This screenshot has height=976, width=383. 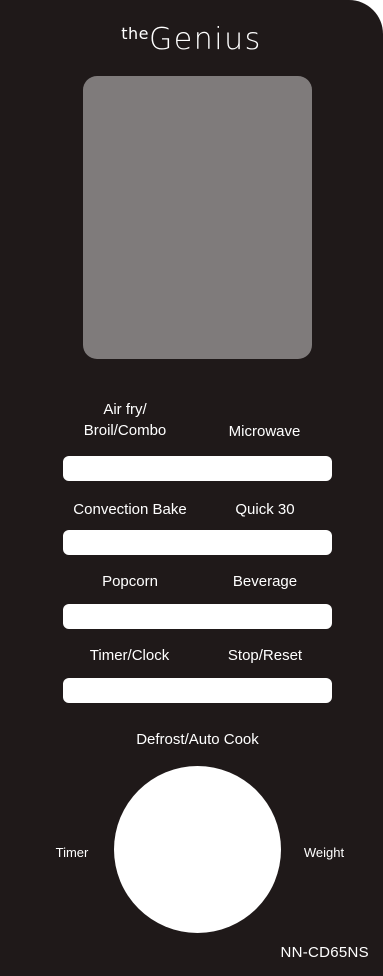 What do you see at coordinates (264, 431) in the screenshot?
I see `microwave-label: Microwave` at bounding box center [264, 431].